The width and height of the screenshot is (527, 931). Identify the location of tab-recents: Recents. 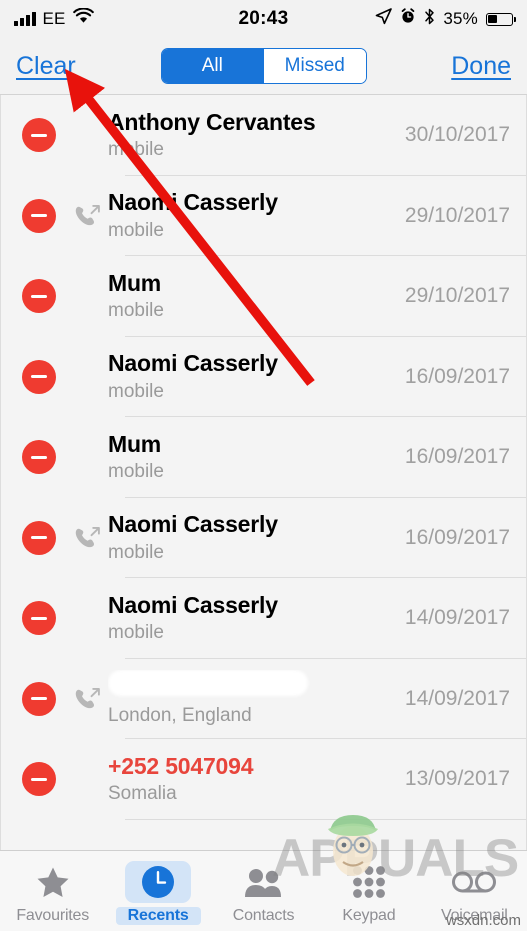
(157, 891).